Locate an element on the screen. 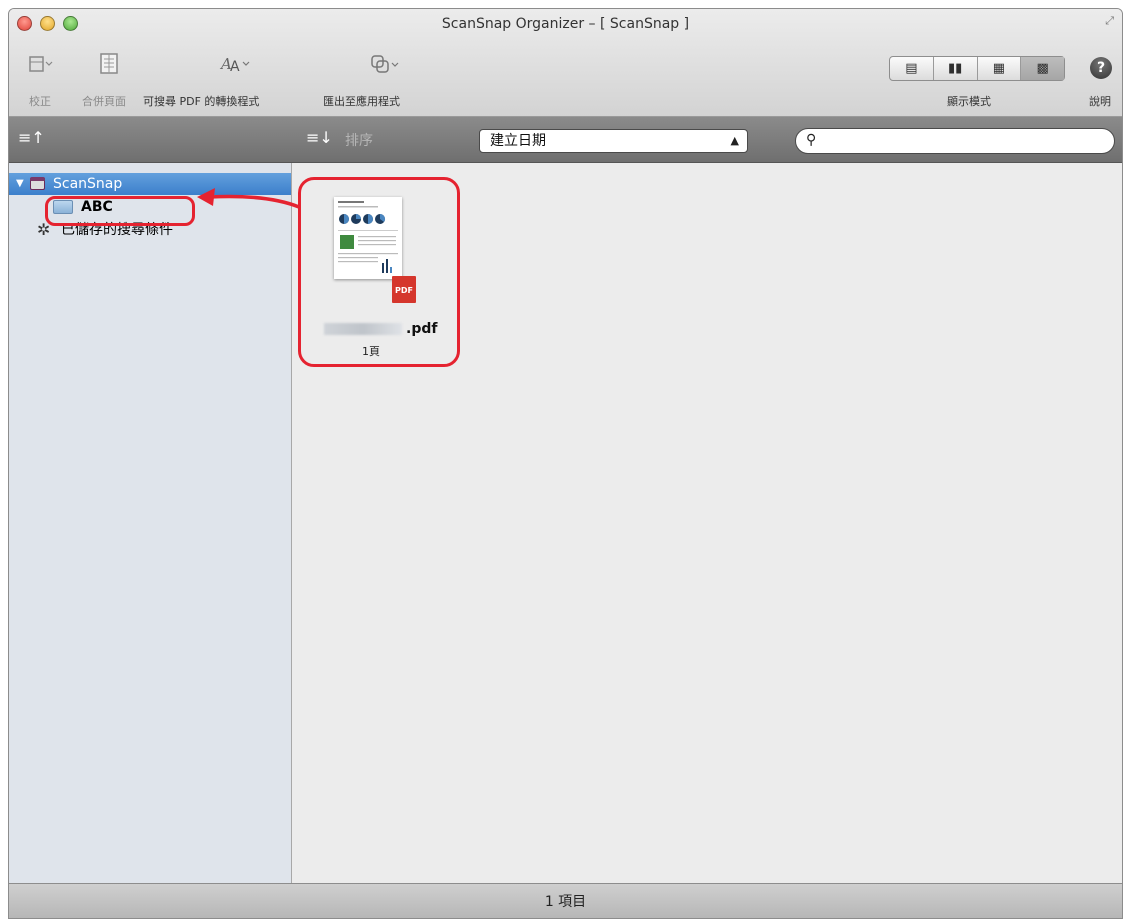  list-view-button: ▤ is located at coordinates (912, 68).